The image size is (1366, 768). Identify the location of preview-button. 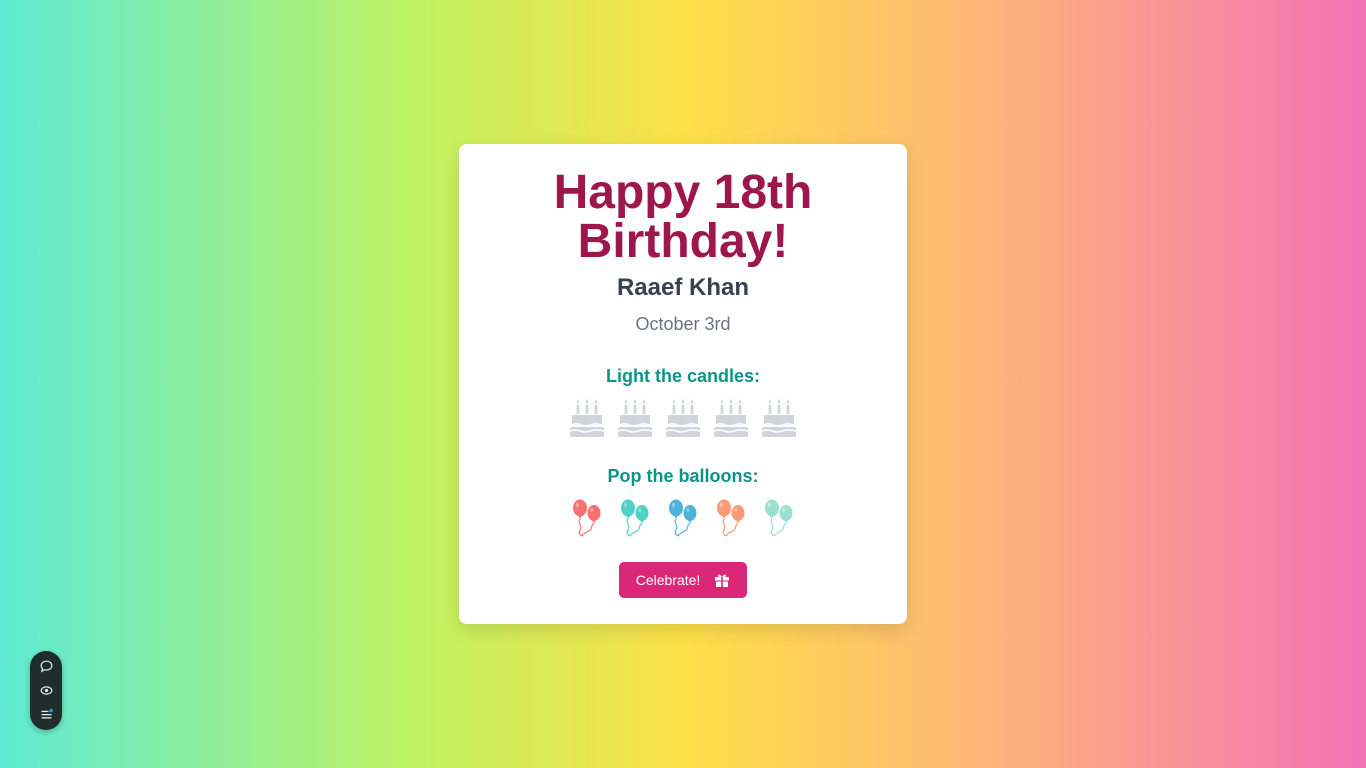
(46, 690).